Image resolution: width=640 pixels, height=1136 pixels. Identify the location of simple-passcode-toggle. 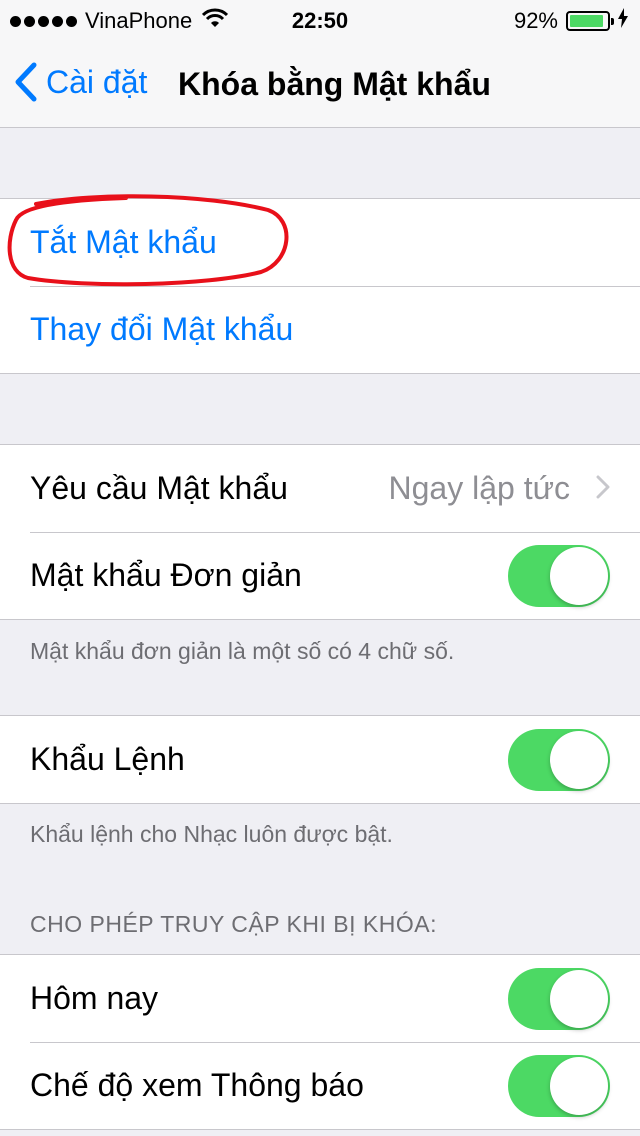
(559, 575).